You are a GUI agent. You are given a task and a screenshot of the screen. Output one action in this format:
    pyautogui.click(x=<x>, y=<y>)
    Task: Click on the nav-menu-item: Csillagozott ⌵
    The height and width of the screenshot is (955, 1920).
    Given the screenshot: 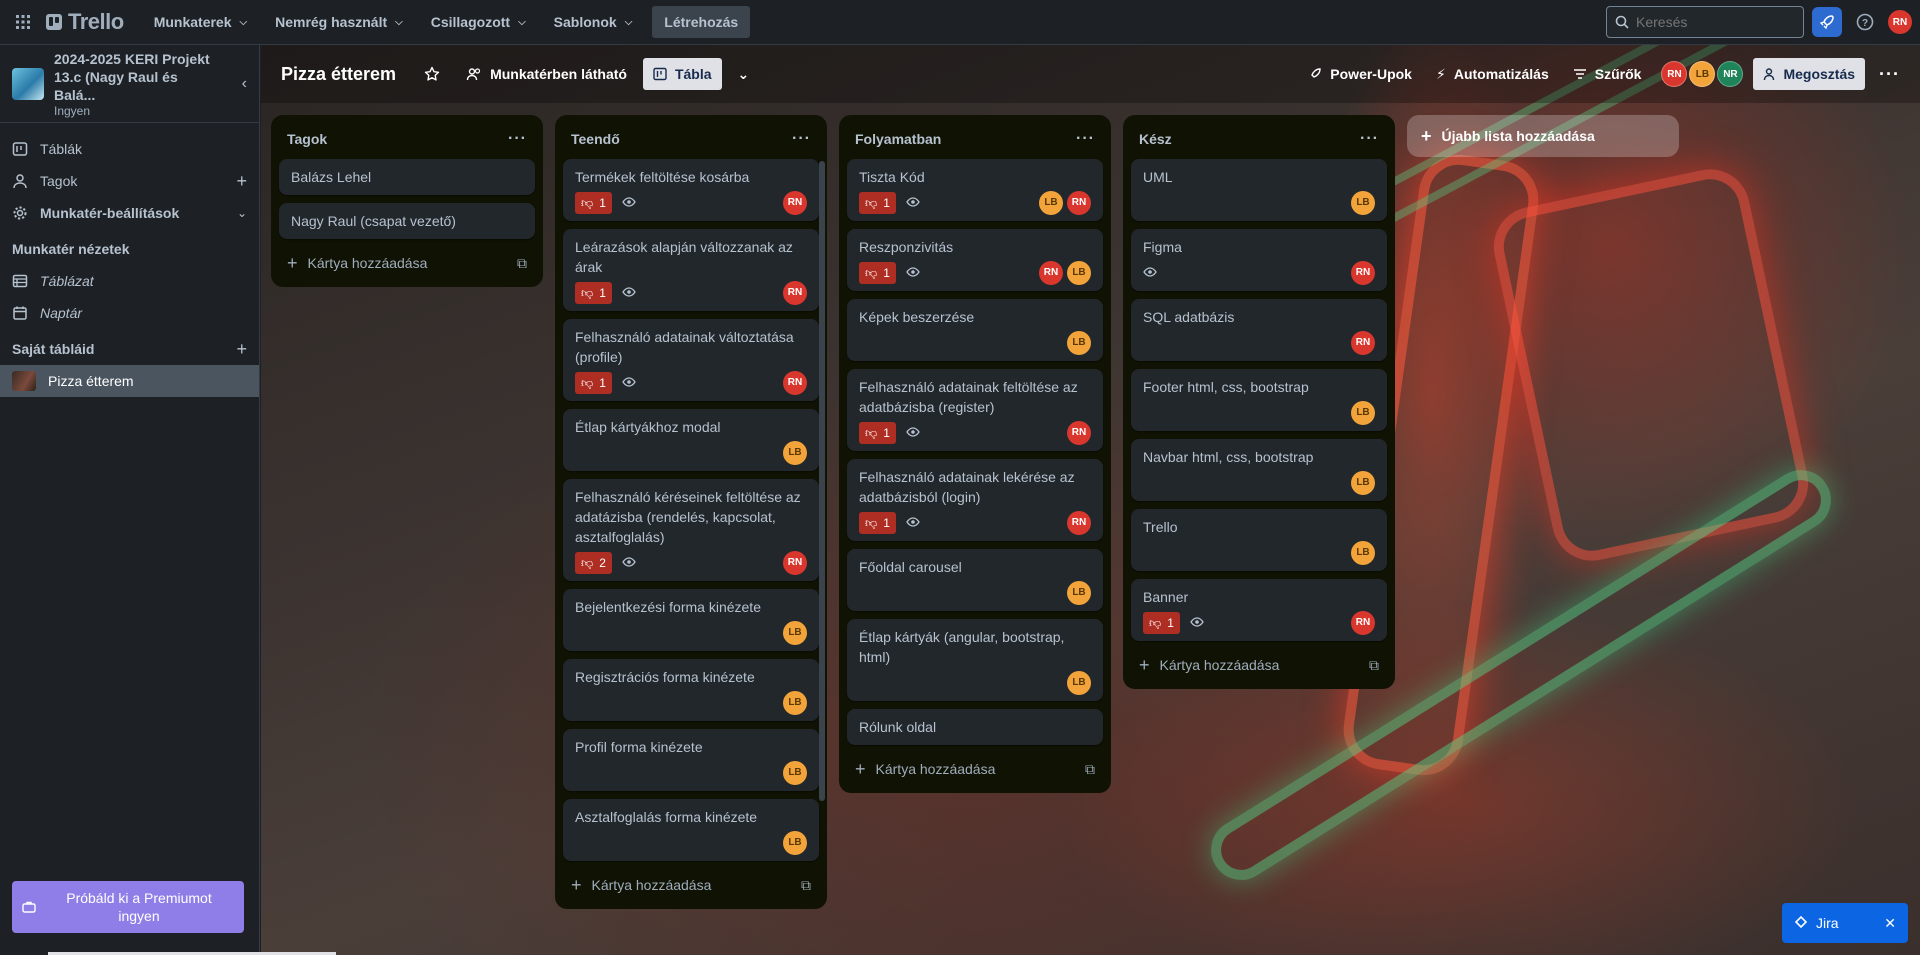 What is the action you would take?
    pyautogui.click(x=478, y=22)
    